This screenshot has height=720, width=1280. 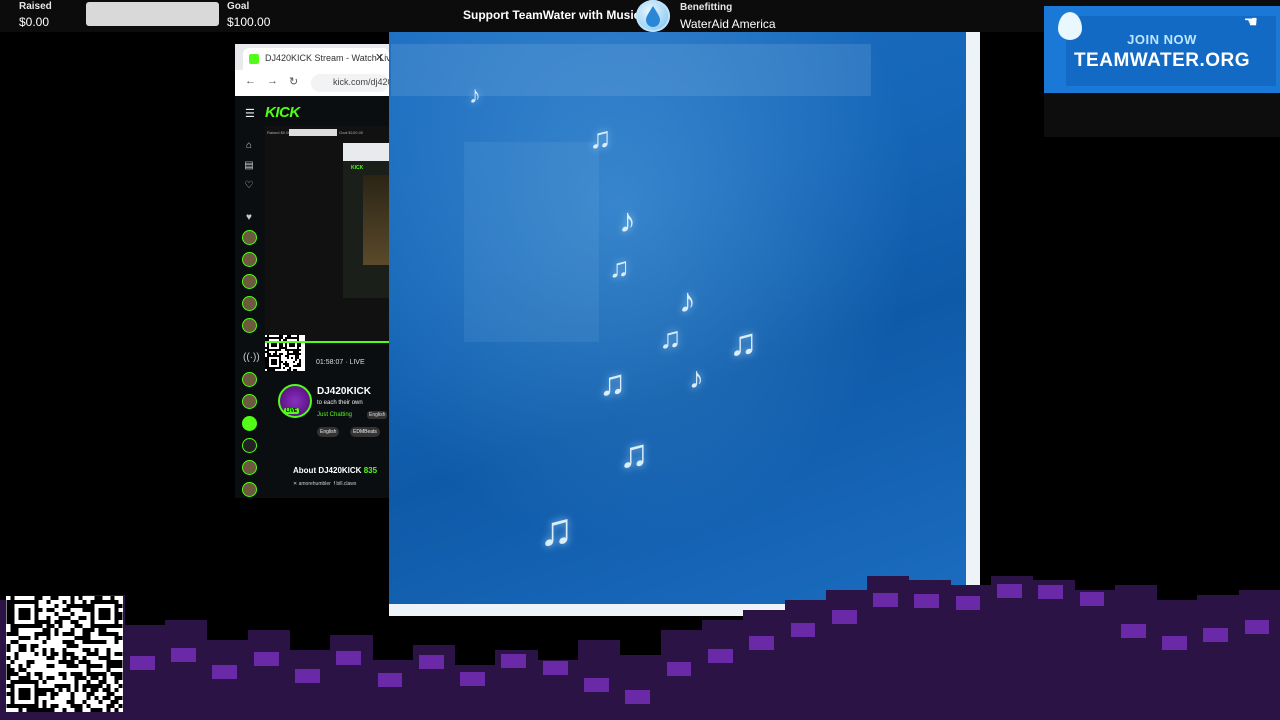 I want to click on following-icon: ♡, so click(x=249, y=185).